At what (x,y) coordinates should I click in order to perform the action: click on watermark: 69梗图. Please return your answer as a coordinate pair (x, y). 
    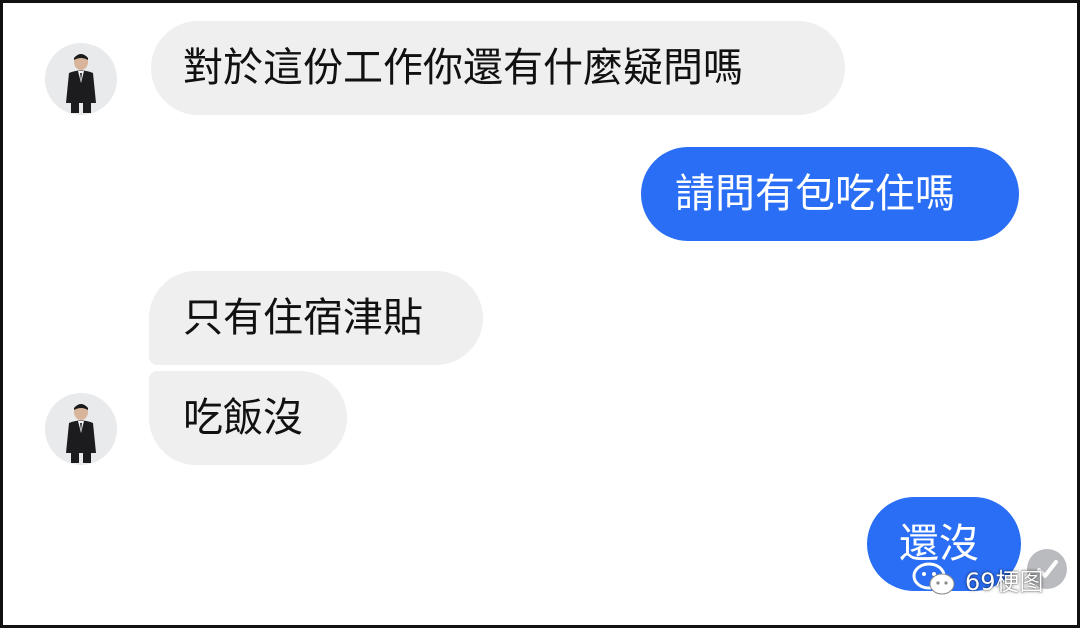
    Looking at the image, I should click on (977, 579).